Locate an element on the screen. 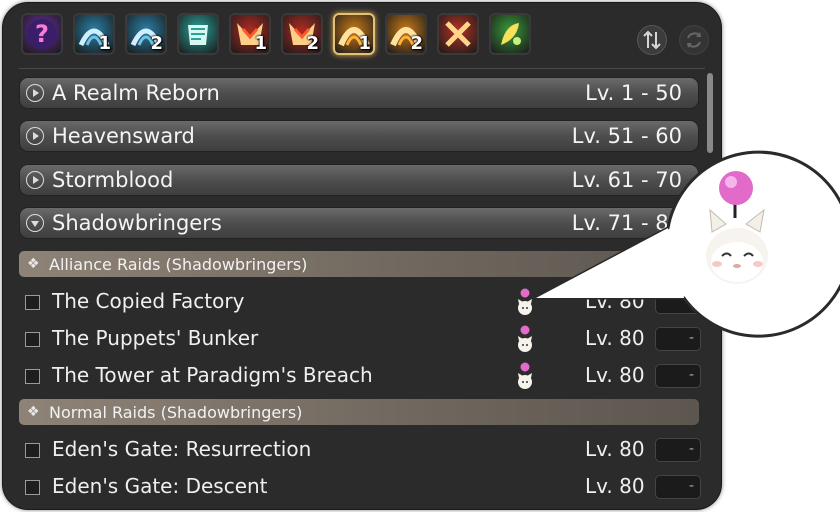 The width and height of the screenshot is (840, 512). duty-row: Eden's Gate: Descent Lv. 80 - is located at coordinates (361, 487).